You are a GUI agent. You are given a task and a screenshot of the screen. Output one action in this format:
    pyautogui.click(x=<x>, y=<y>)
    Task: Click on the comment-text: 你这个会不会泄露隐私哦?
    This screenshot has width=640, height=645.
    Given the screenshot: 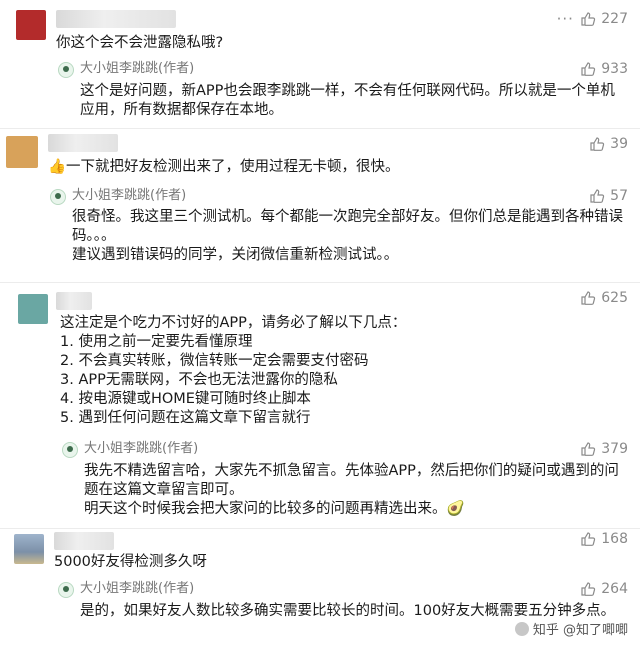 What is the action you would take?
    pyautogui.click(x=140, y=43)
    